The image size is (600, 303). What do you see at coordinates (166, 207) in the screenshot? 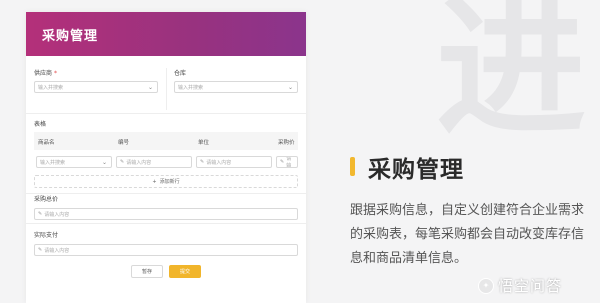
I see `total-price-field: 采购总价 ✎ 请输入内容` at bounding box center [166, 207].